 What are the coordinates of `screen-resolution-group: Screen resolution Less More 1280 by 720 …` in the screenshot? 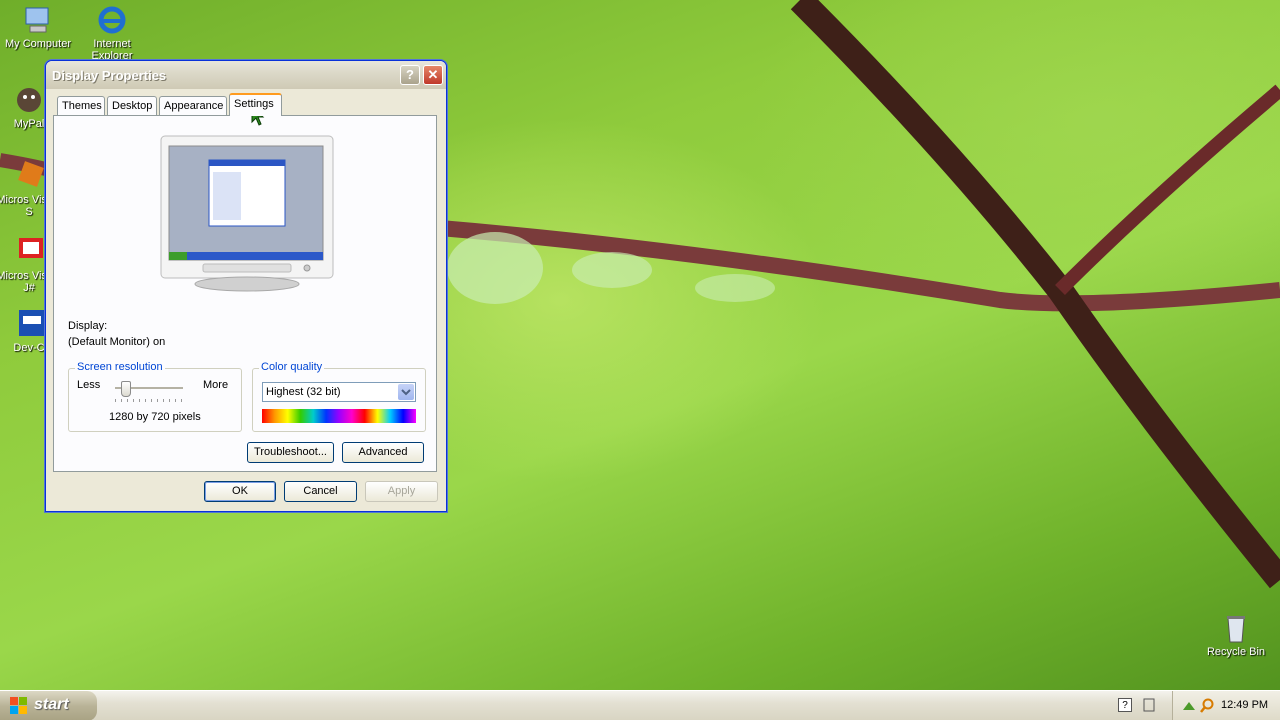 It's located at (155, 396).